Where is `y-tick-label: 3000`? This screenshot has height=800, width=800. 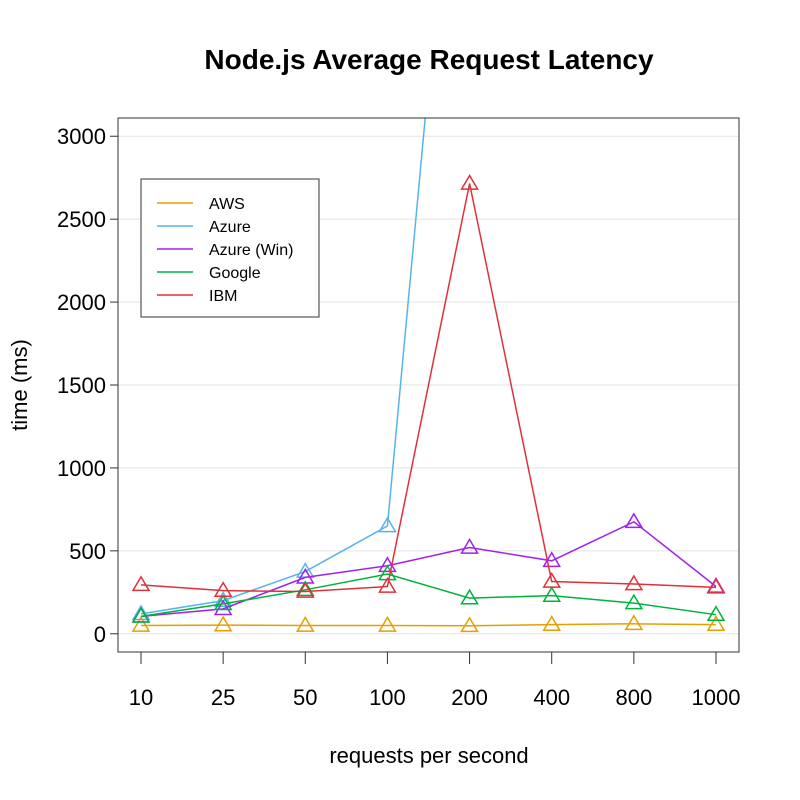 y-tick-label: 3000 is located at coordinates (81, 136).